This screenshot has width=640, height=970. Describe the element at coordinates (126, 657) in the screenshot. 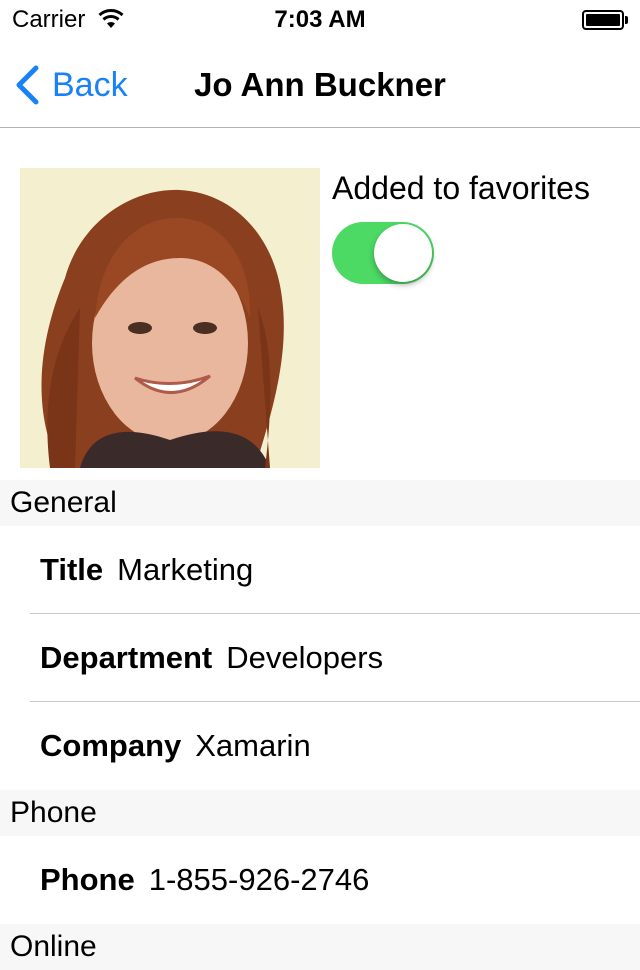

I see `row-key: Department` at that location.